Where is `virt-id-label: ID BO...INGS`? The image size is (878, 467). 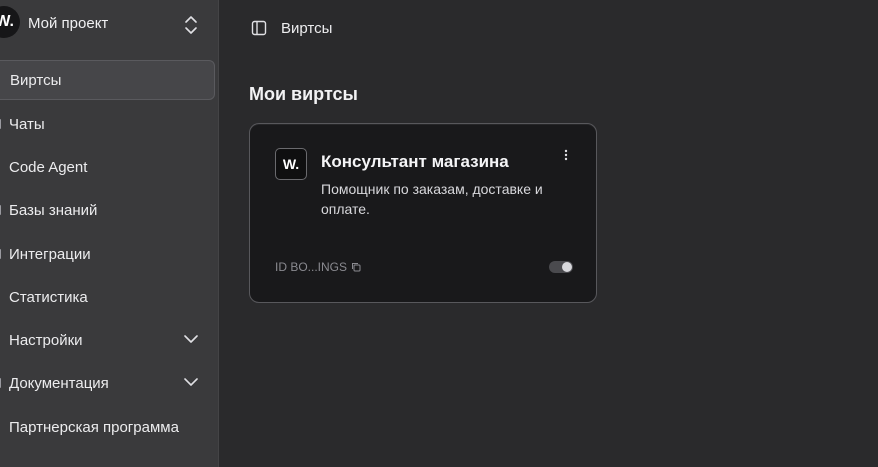
virt-id-label: ID BO...INGS is located at coordinates (311, 267).